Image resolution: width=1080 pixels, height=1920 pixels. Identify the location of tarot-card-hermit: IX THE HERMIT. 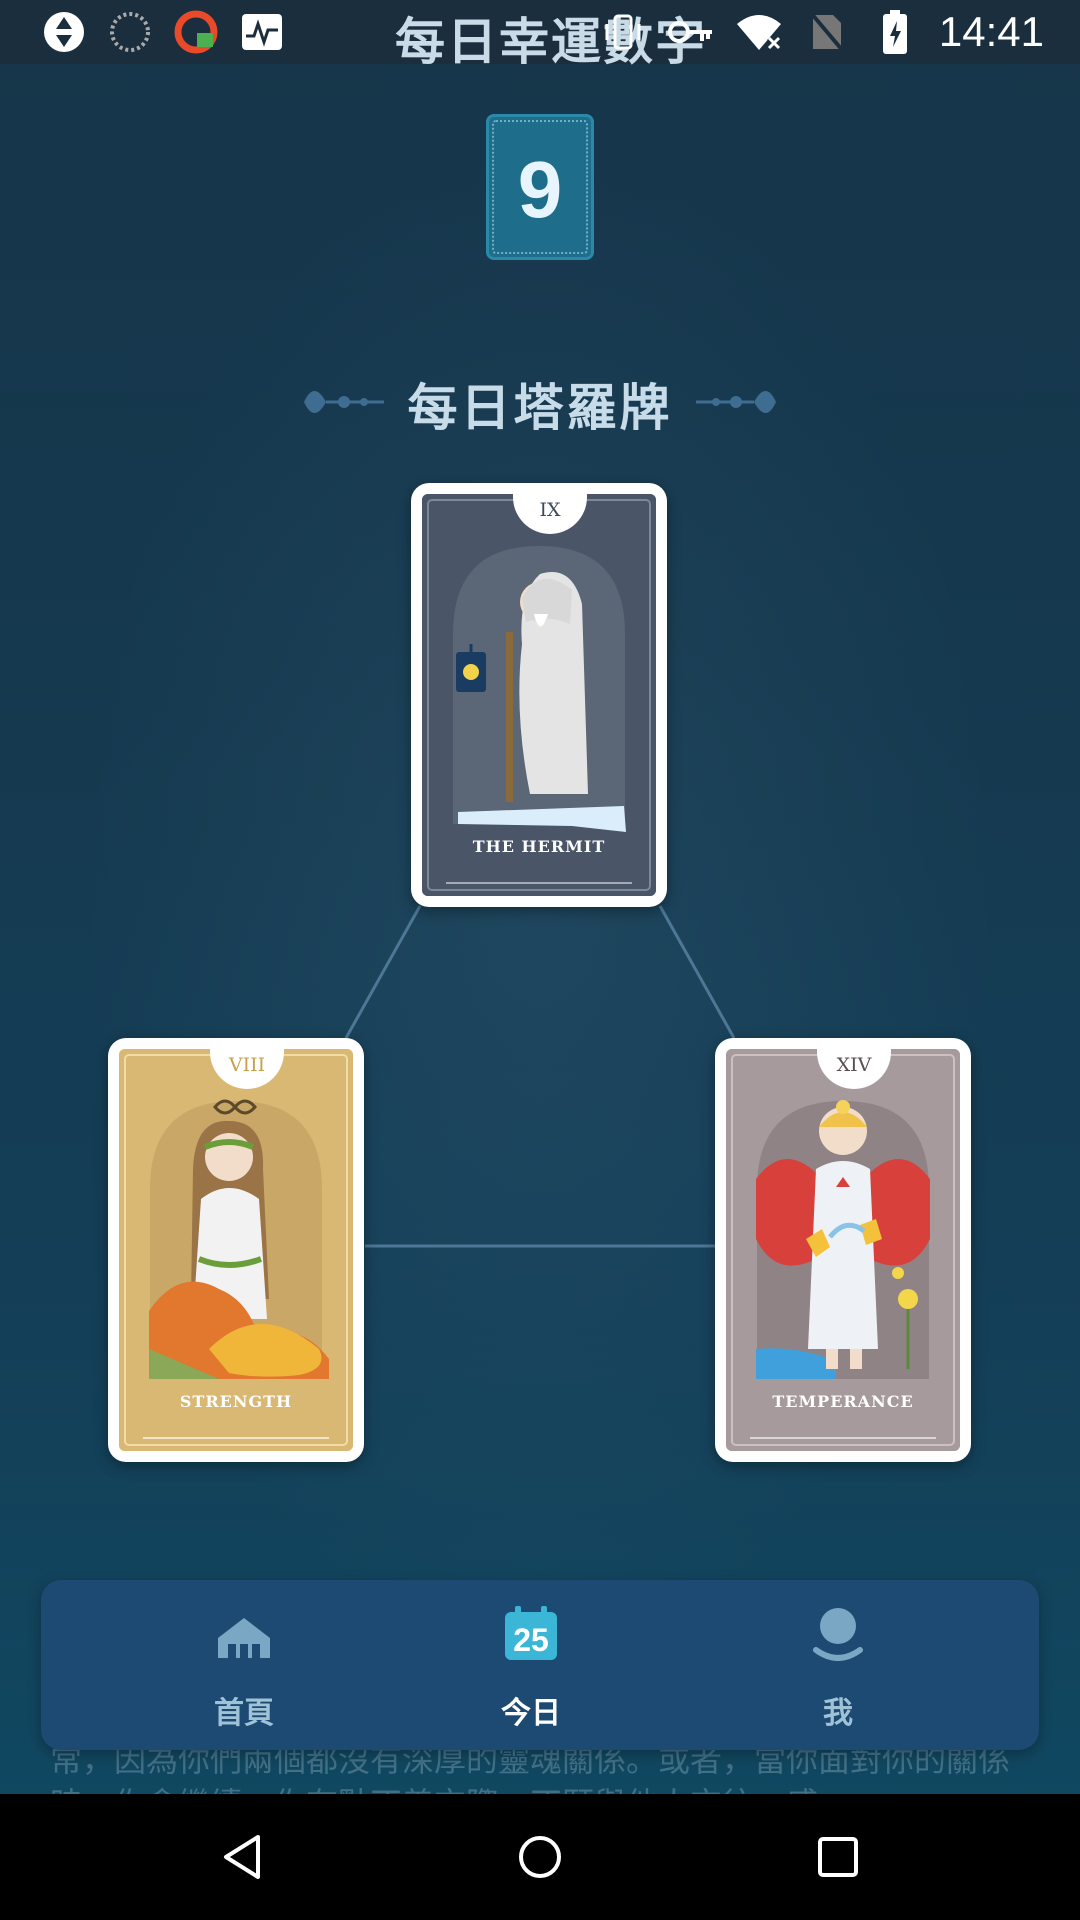
(539, 695).